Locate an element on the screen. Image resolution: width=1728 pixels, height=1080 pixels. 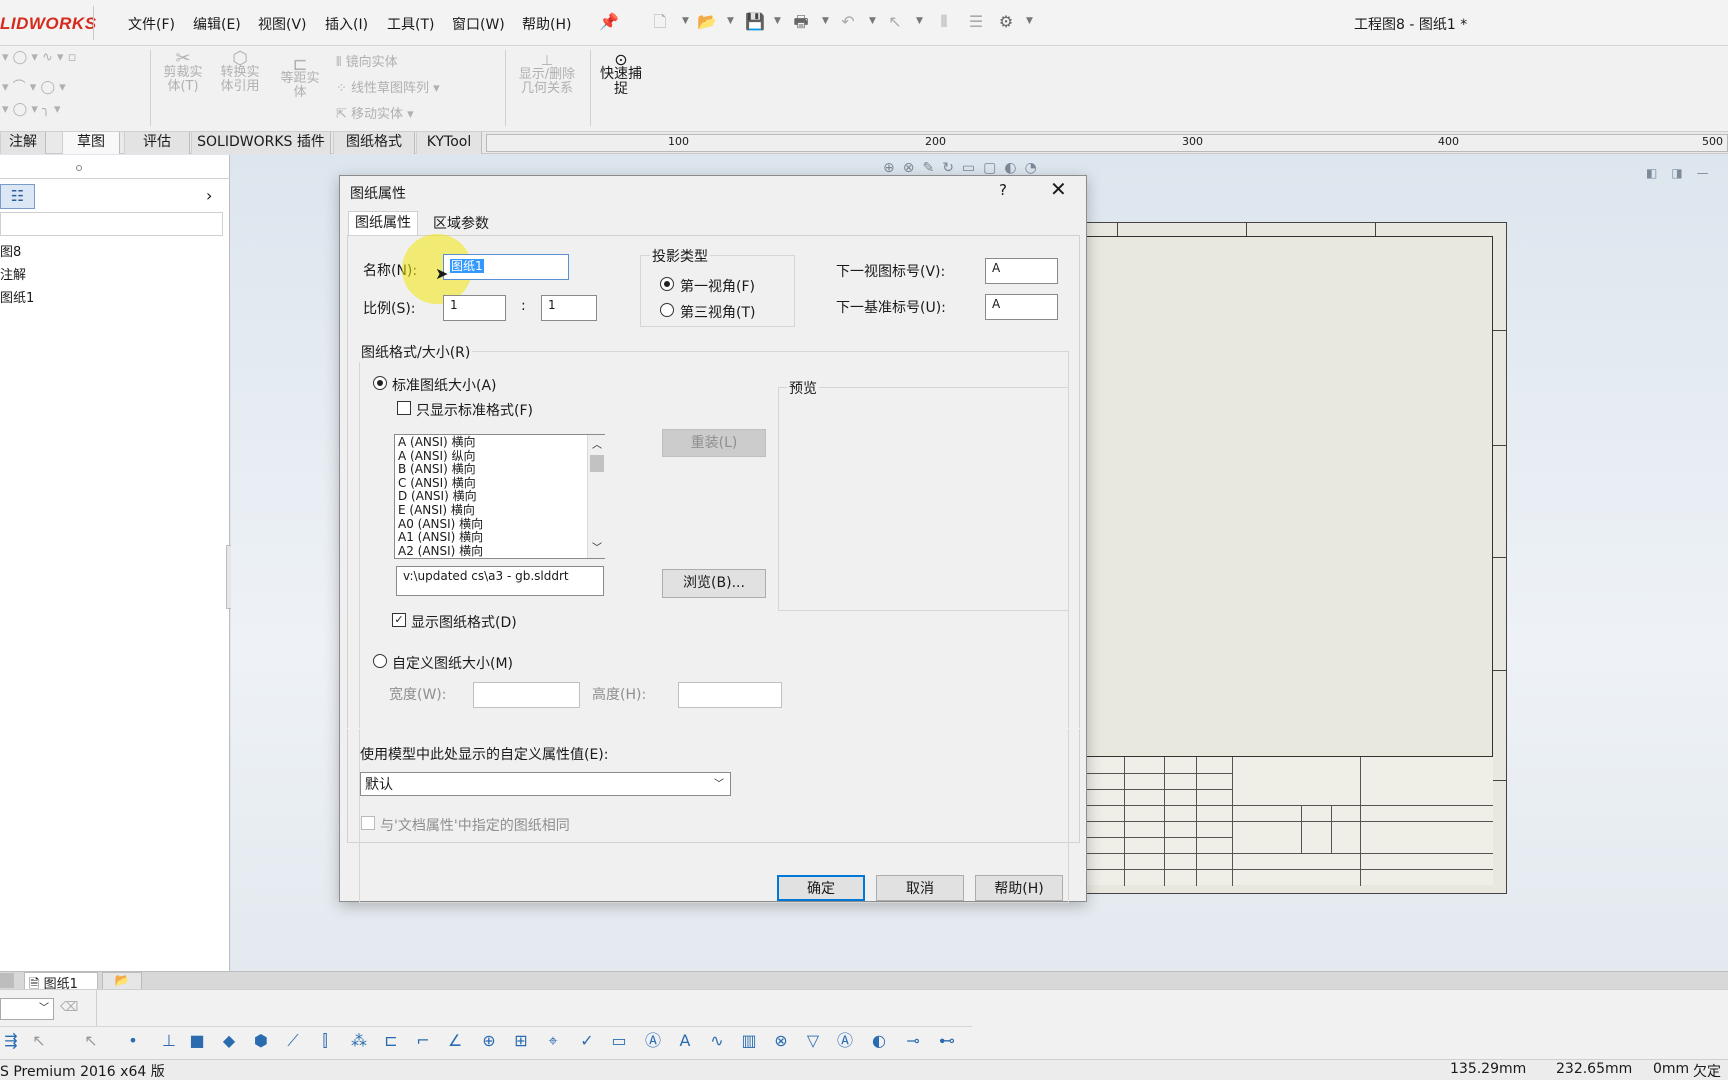
custom-size-radio is located at coordinates (380, 661).